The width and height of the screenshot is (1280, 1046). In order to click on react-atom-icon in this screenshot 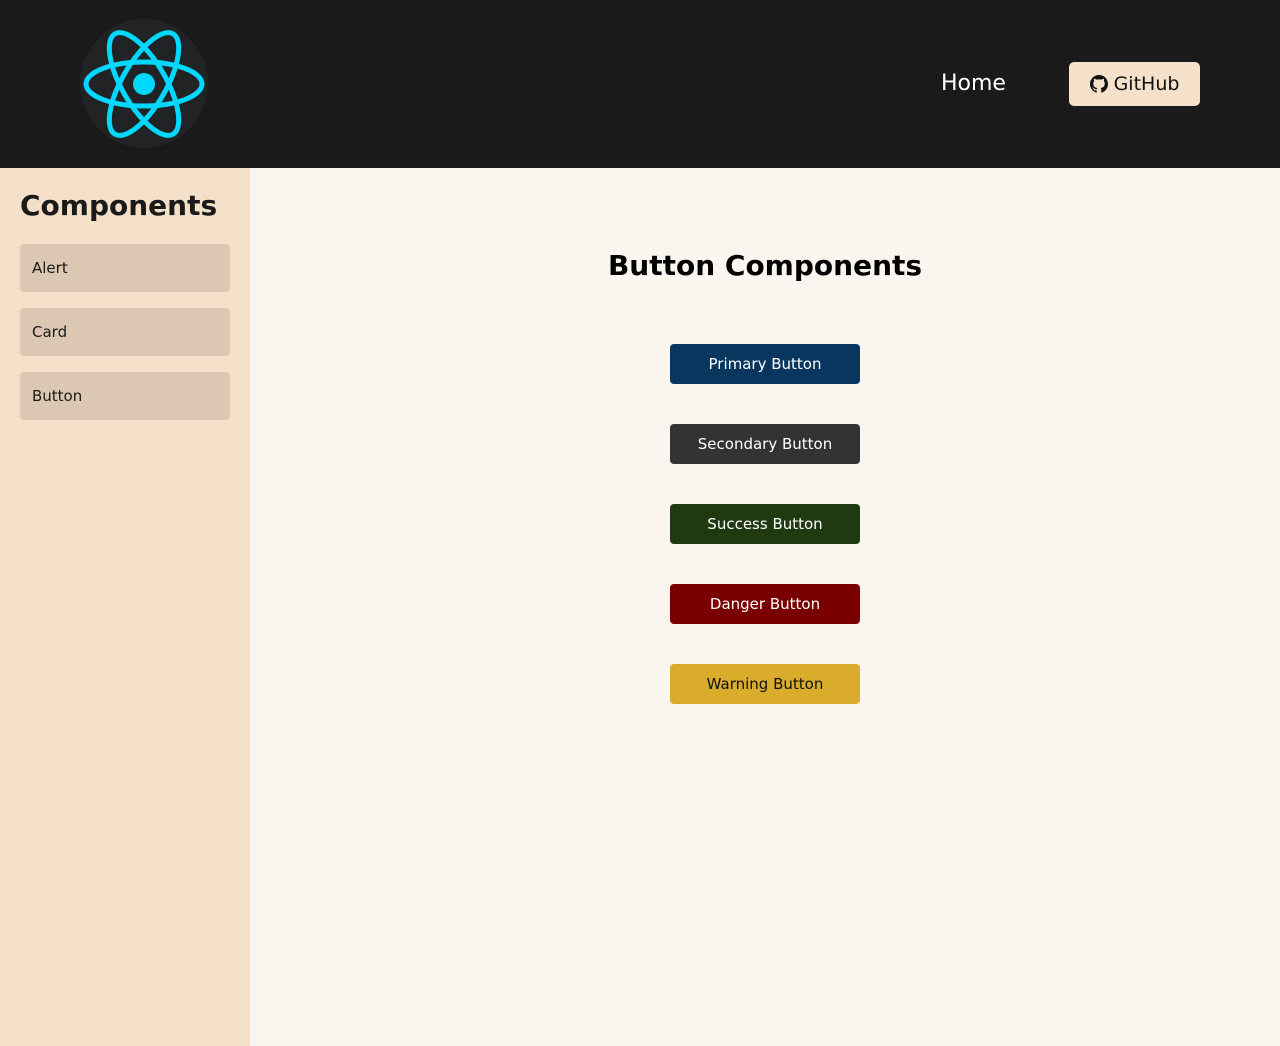, I will do `click(144, 83)`.